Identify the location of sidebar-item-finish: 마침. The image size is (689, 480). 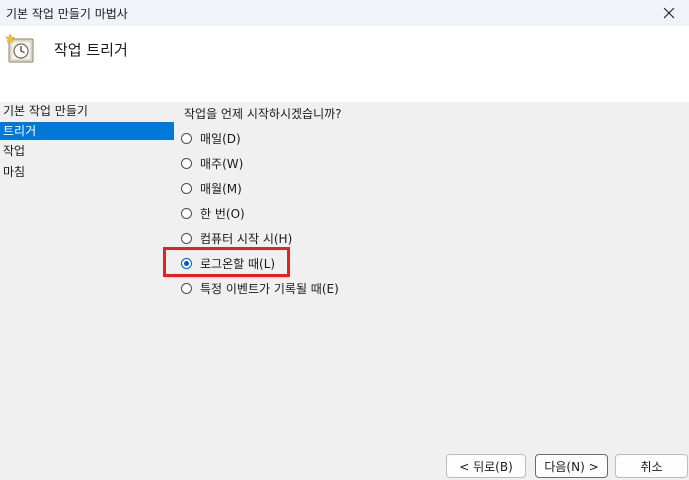
(87, 172).